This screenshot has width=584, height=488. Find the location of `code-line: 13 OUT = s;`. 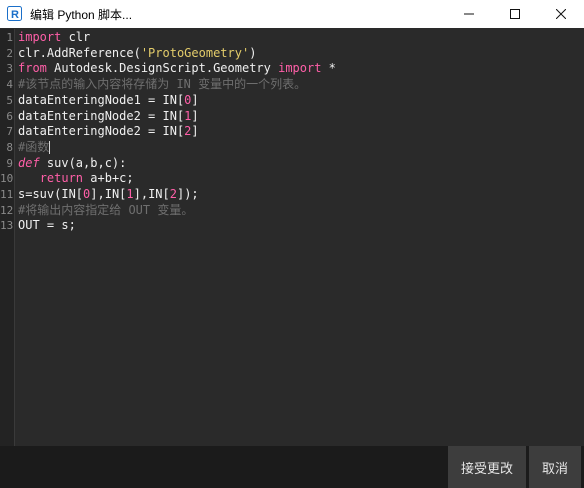

code-line: 13 OUT = s; is located at coordinates (292, 226).